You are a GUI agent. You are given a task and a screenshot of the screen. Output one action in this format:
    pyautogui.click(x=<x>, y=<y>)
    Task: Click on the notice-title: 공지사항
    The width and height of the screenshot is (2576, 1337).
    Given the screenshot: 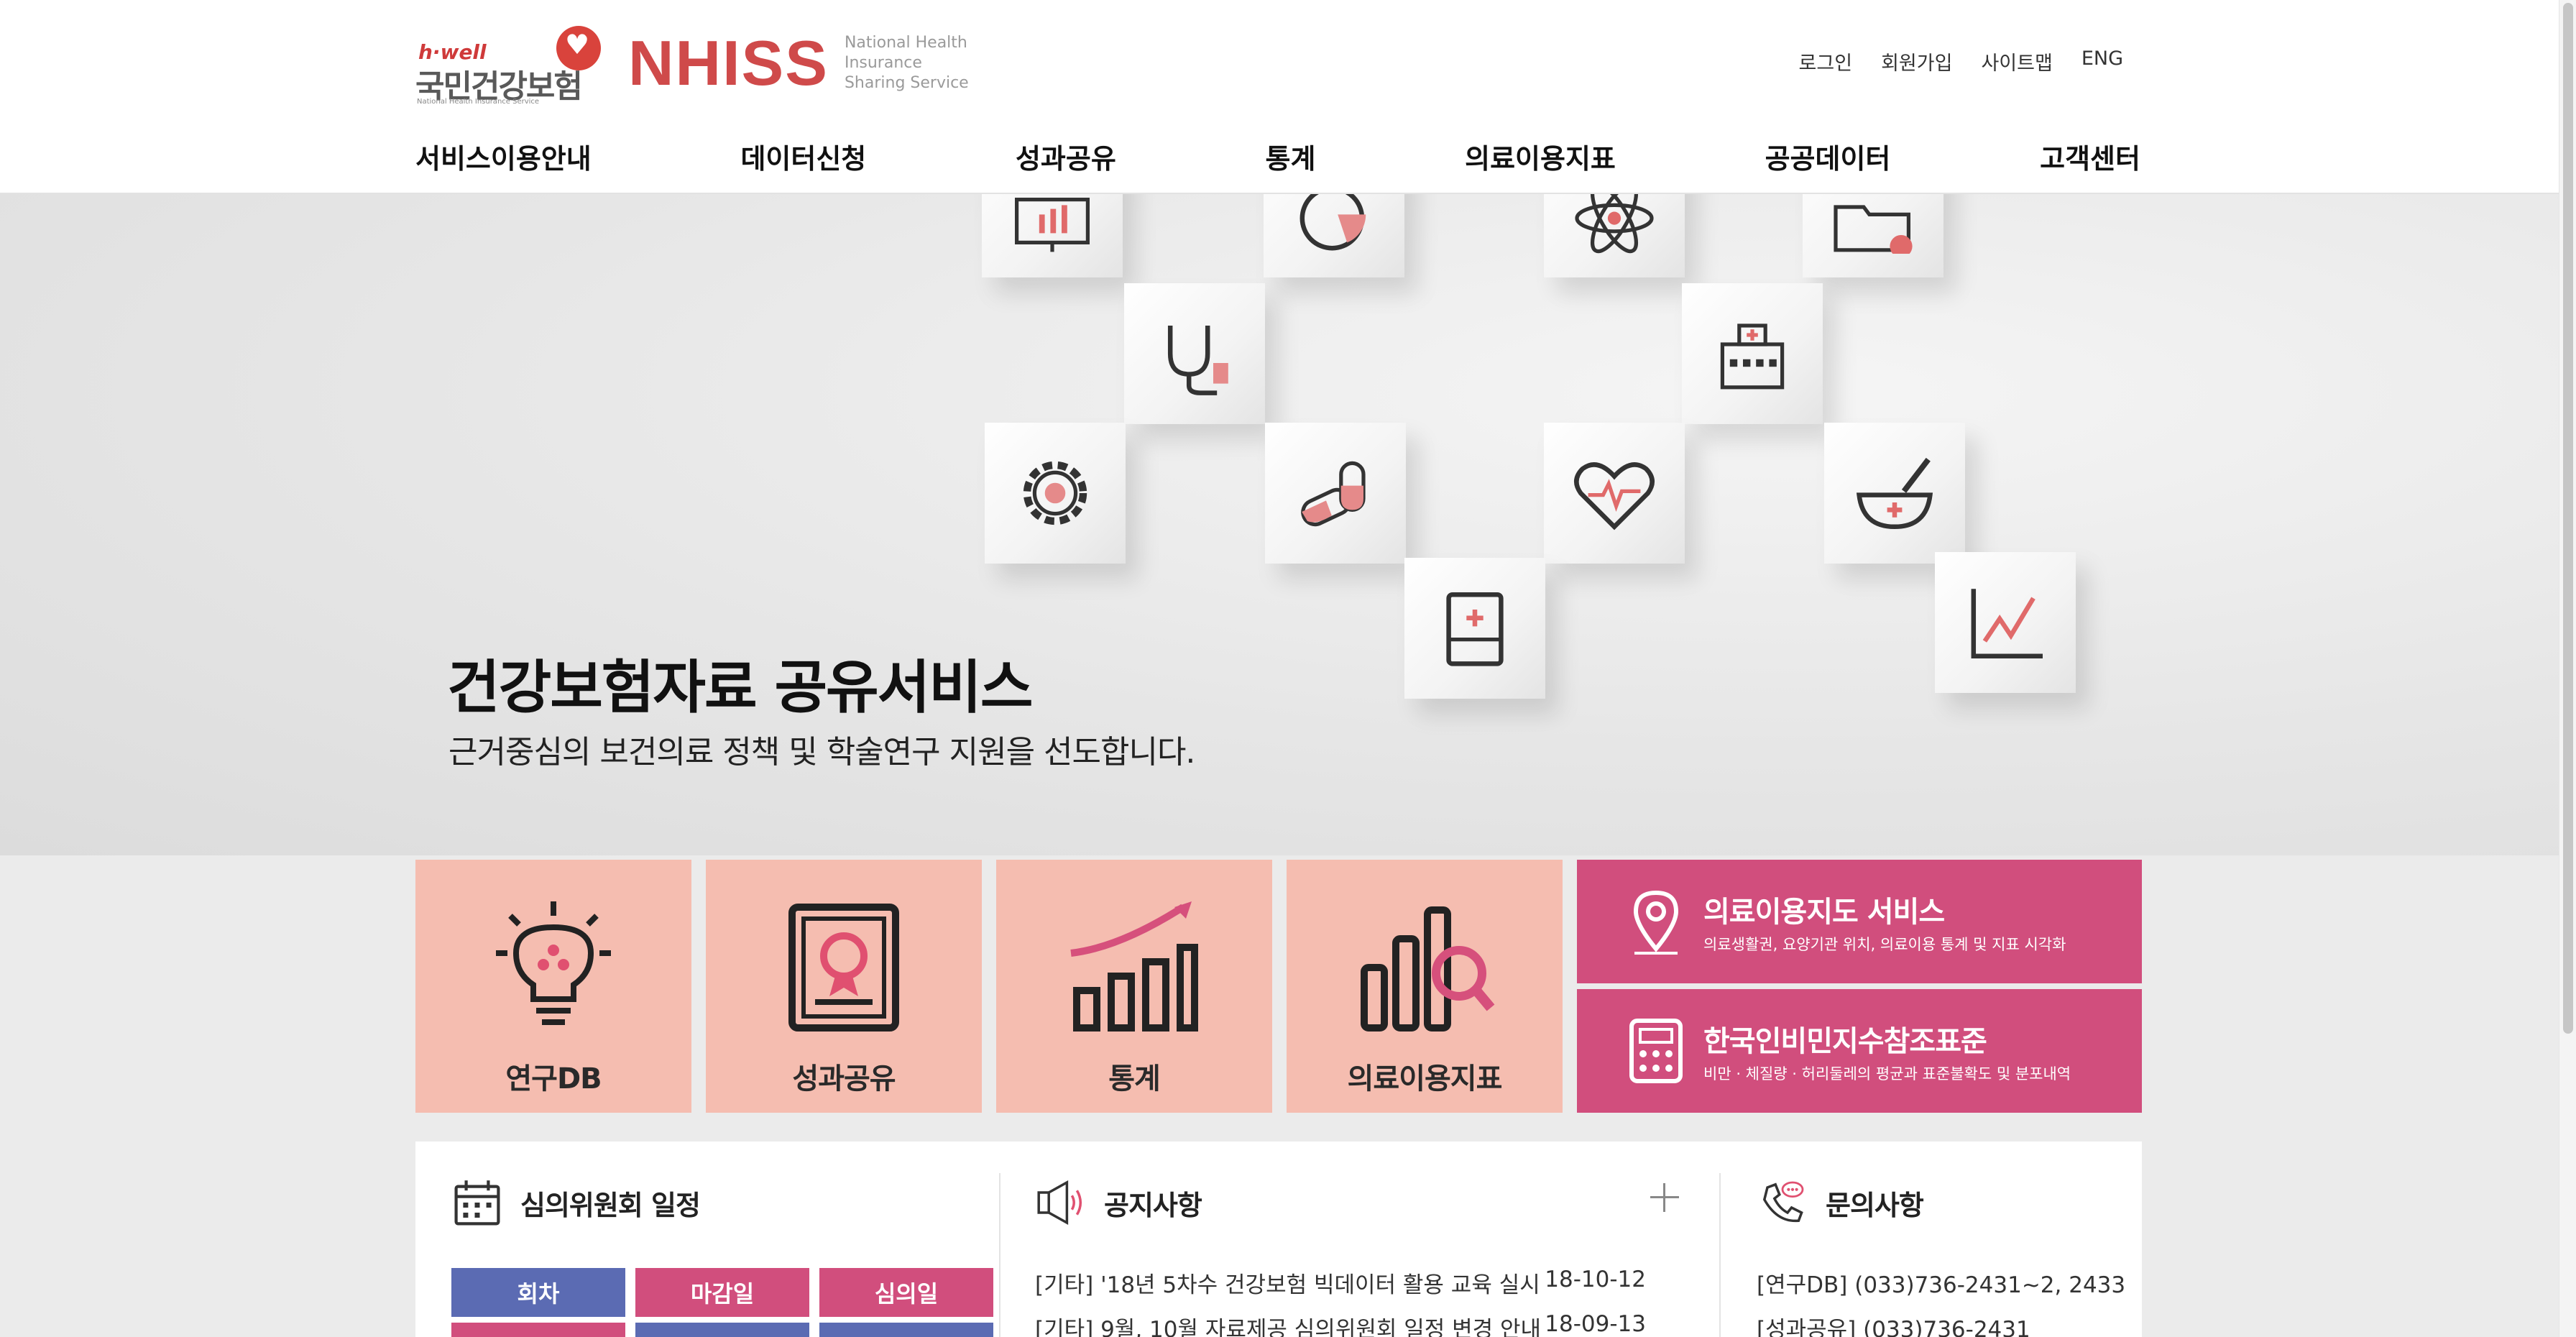 What is the action you would take?
    pyautogui.click(x=1153, y=1205)
    